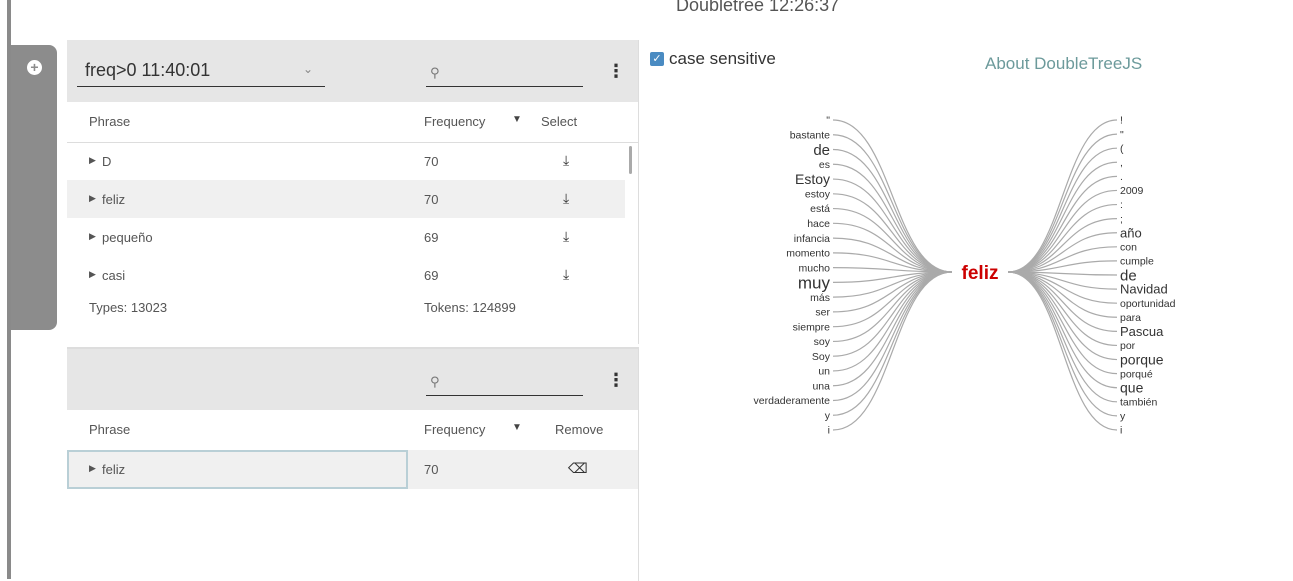 The height and width of the screenshot is (581, 1293). What do you see at coordinates (980, 273) in the screenshot?
I see `center-word: feliz` at bounding box center [980, 273].